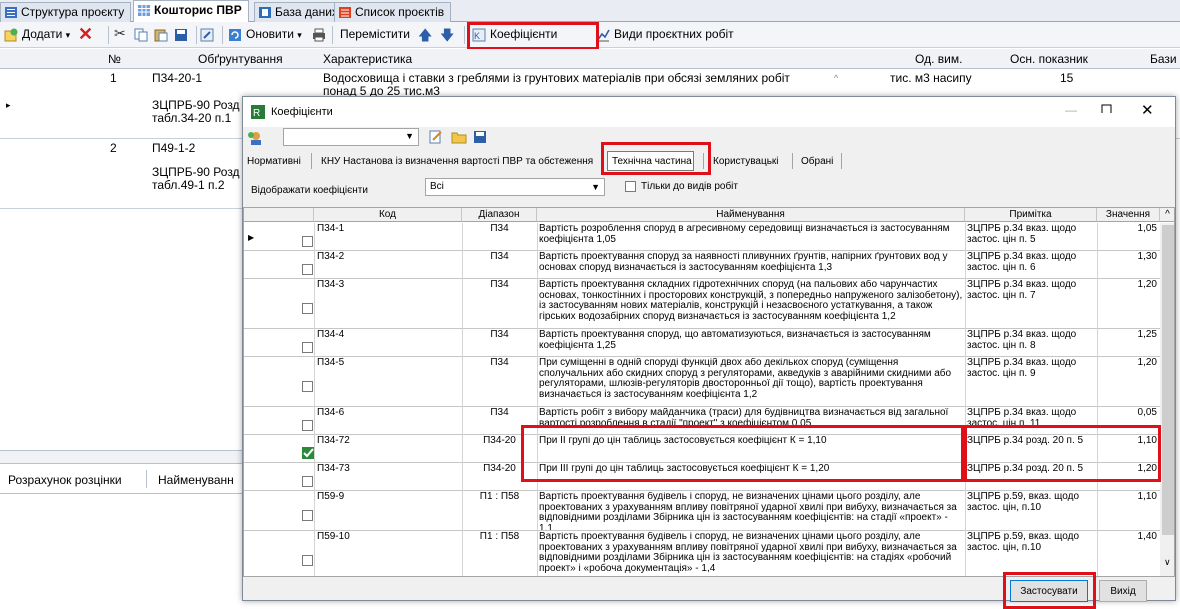 The image size is (1180, 609). I want to click on col-num: №, so click(114, 59).